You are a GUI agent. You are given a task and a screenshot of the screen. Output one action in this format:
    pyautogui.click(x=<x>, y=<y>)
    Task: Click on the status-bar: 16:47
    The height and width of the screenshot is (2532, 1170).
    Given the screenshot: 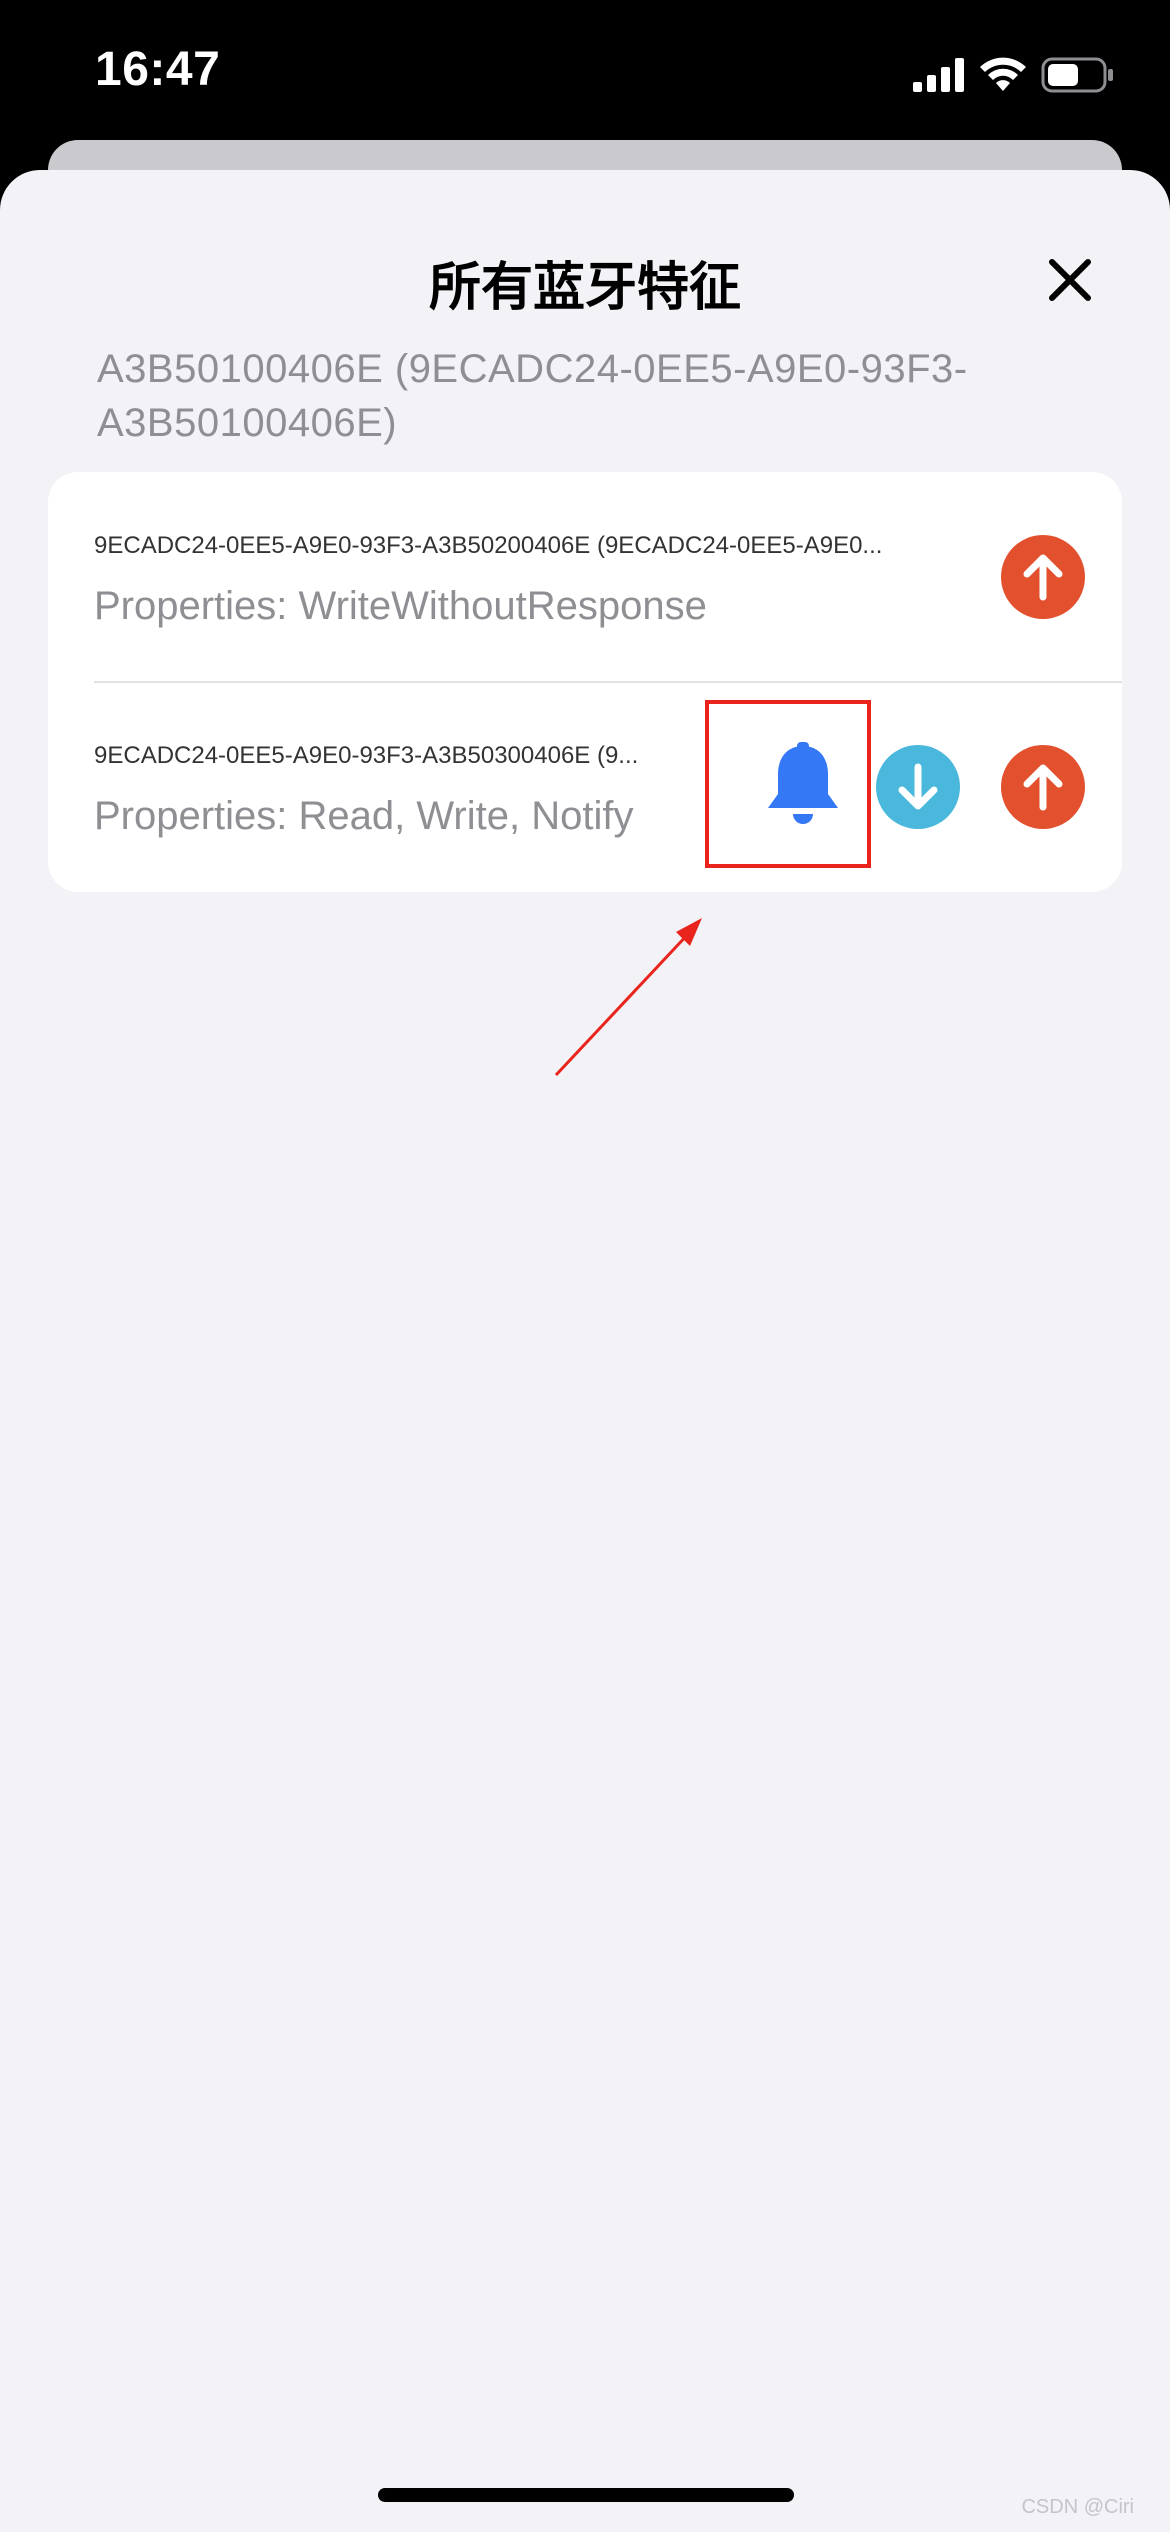 What is the action you would take?
    pyautogui.click(x=585, y=75)
    